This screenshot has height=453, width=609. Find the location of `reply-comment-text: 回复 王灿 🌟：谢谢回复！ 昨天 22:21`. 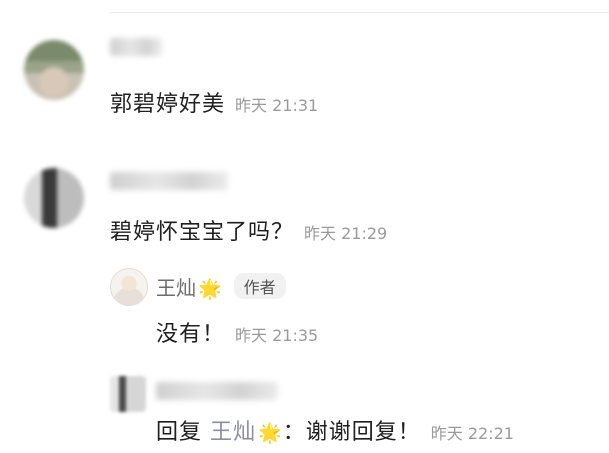

reply-comment-text: 回复 王灿 🌟：谢谢回复！ 昨天 22:21 is located at coordinates (335, 432).